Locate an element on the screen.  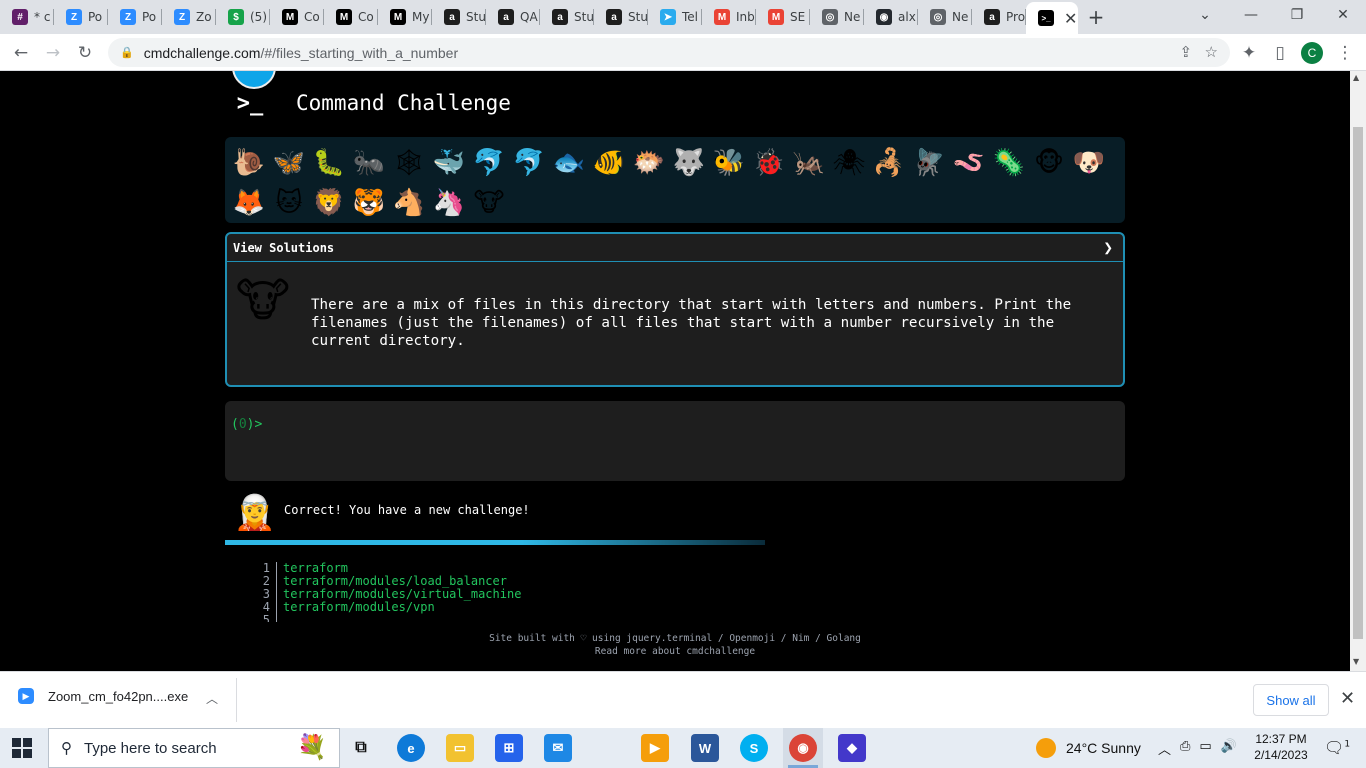
medium-icon: M is located at coordinates (398, 17).